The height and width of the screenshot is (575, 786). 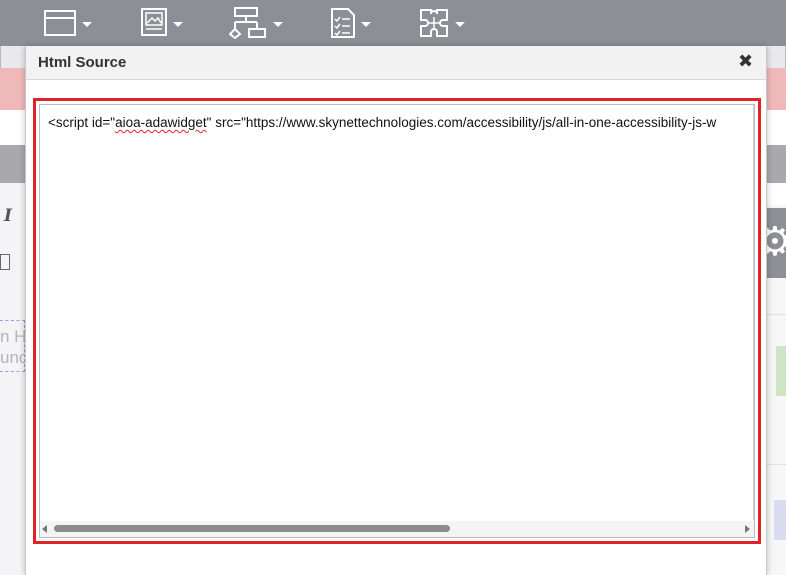 I want to click on horizontal-scrollbar-thumb, so click(x=252, y=528).